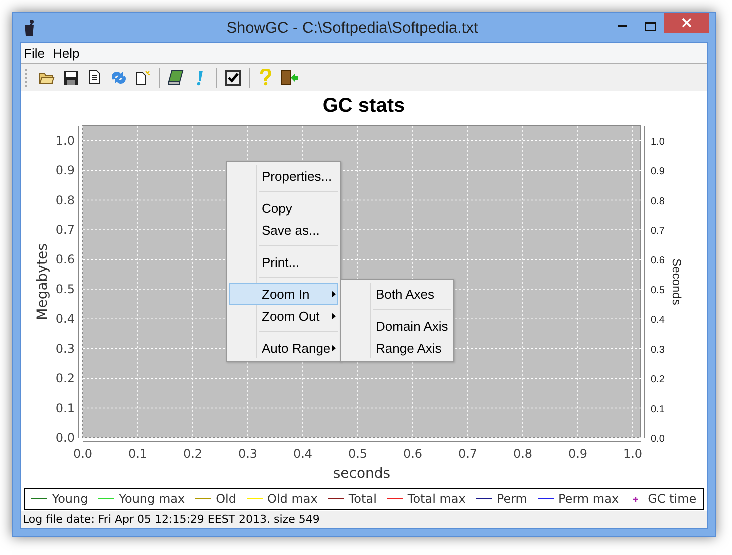 Image resolution: width=732 pixels, height=555 pixels. I want to click on menu-item: Domain Axis, so click(397, 326).